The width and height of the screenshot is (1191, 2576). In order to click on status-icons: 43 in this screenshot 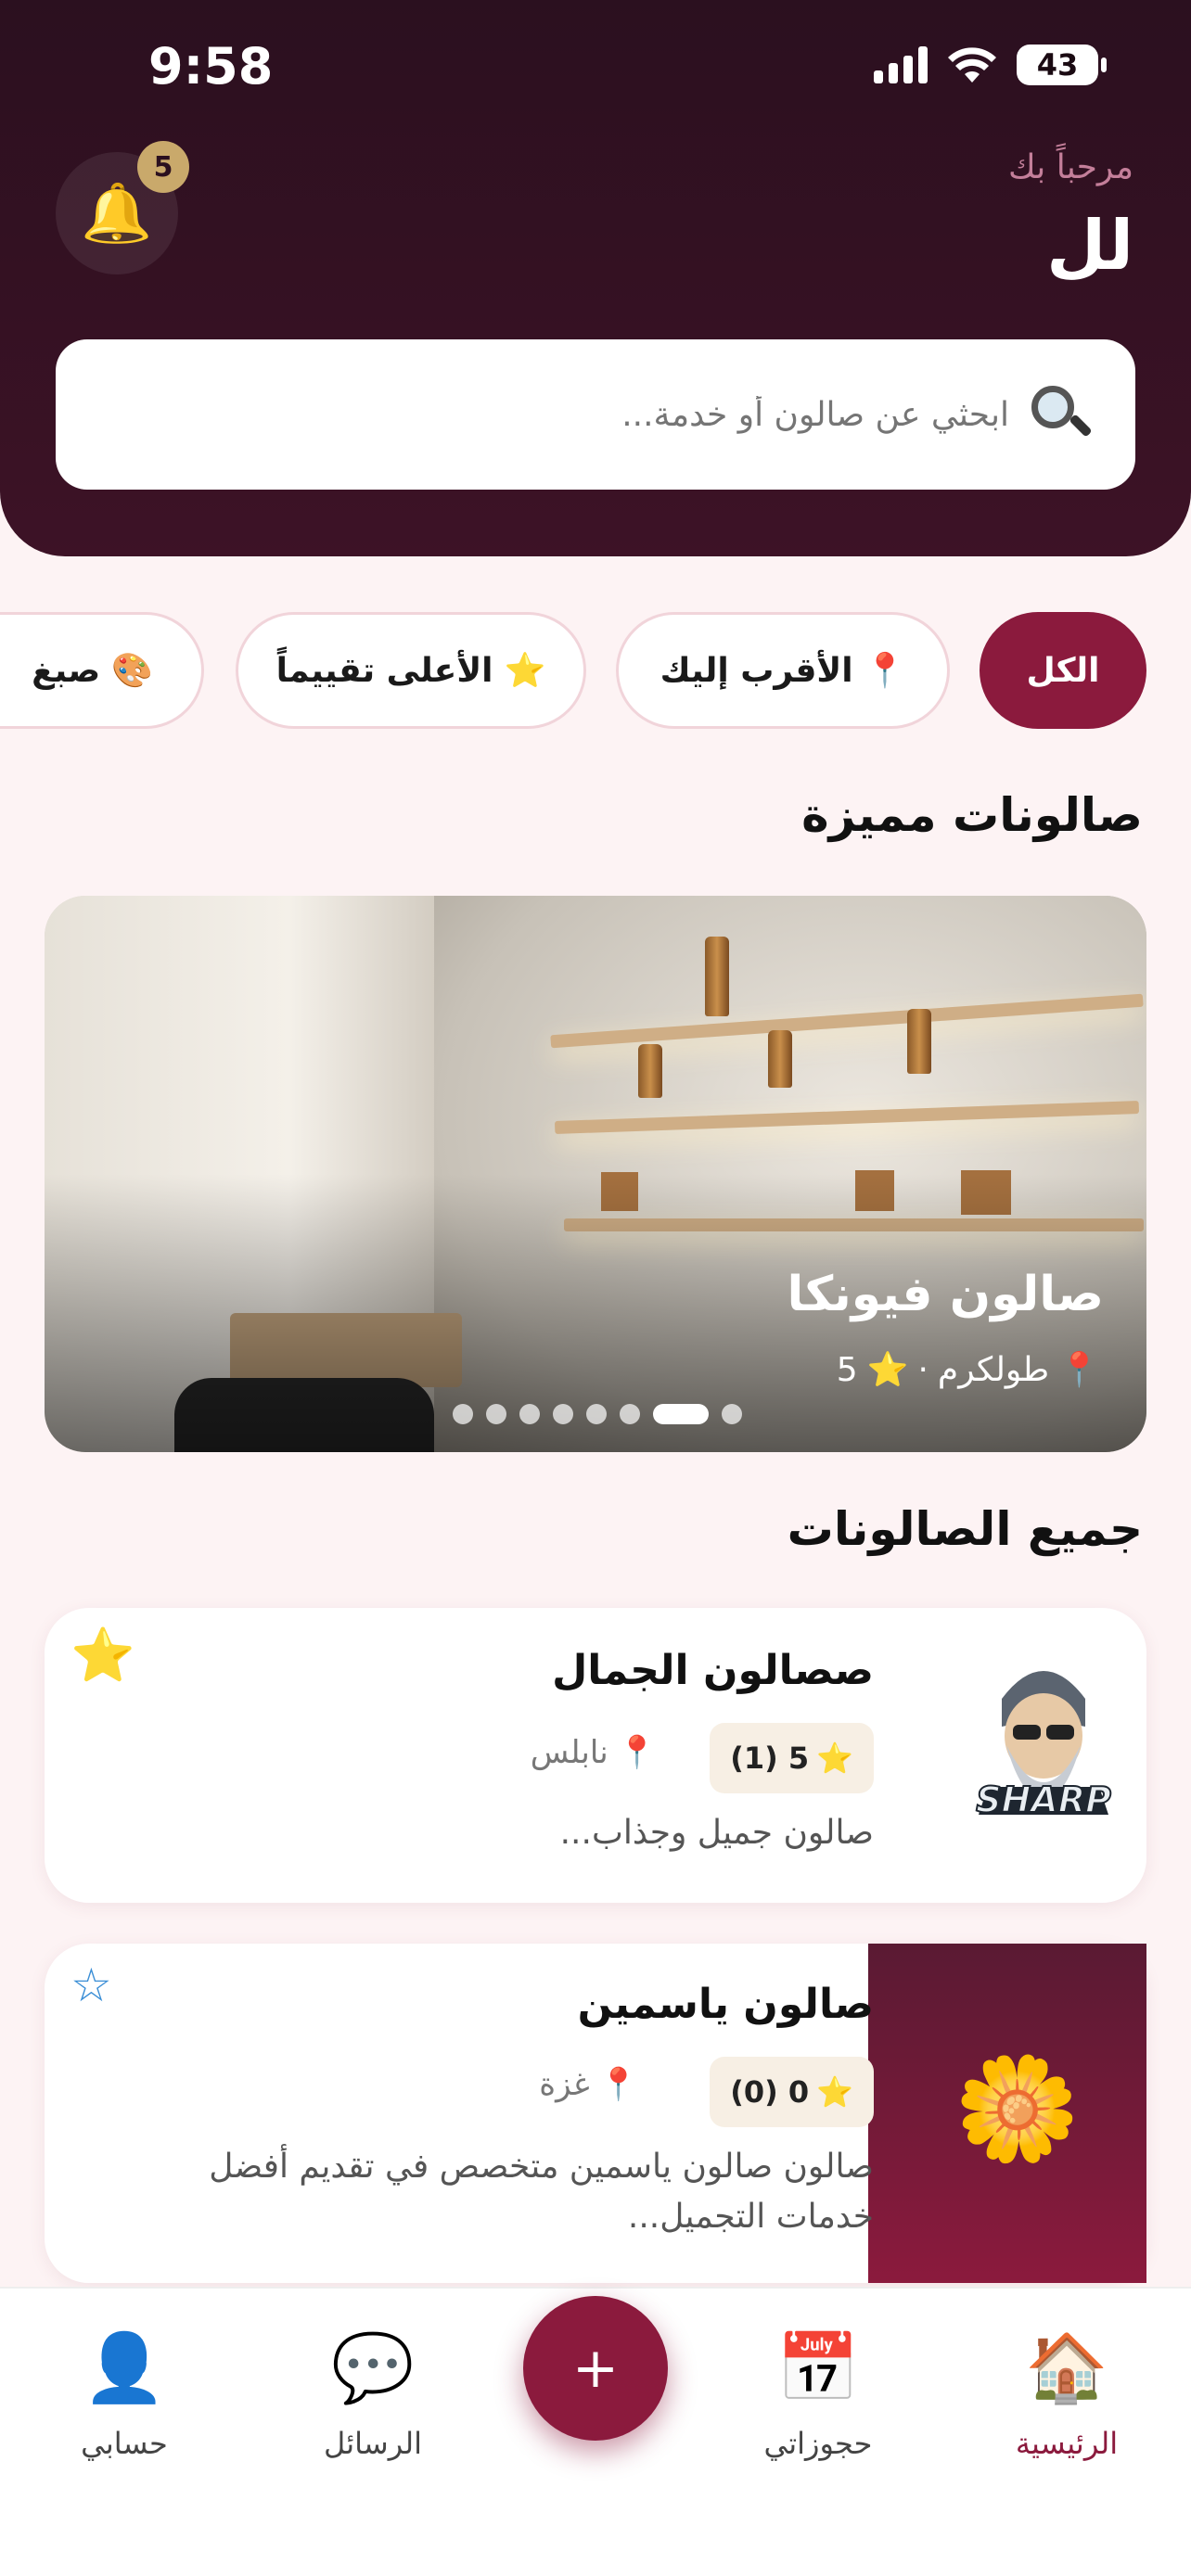, I will do `click(990, 65)`.